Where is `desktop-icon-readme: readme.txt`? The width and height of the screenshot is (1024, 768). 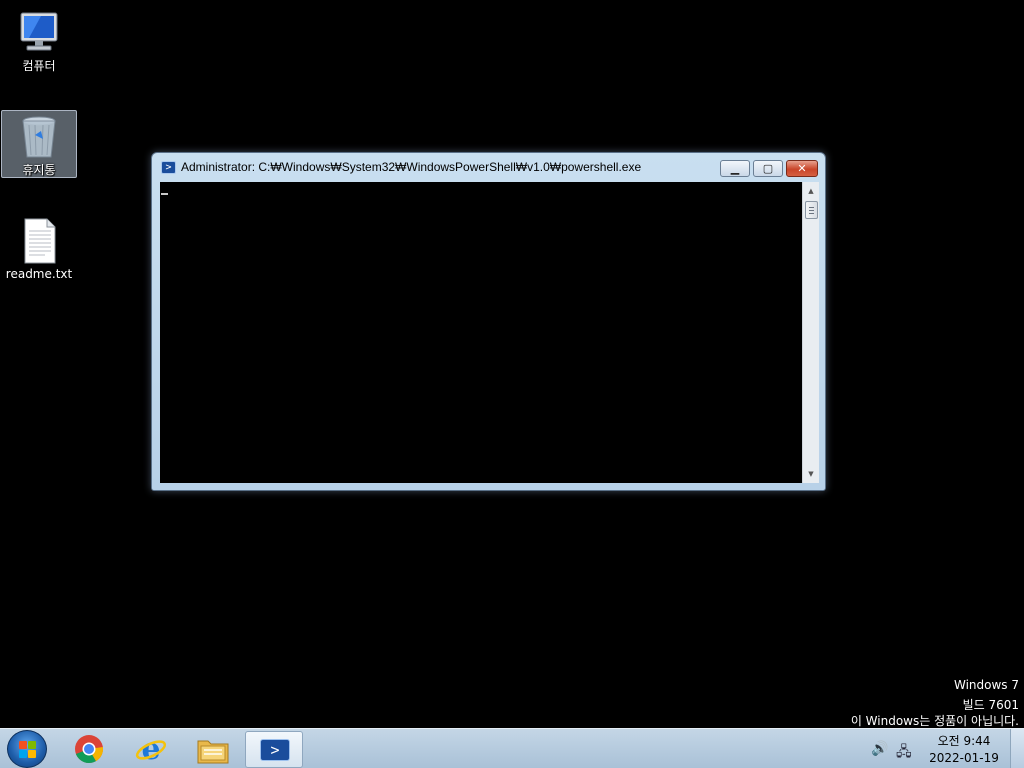
desktop-icon-readme: readme.txt is located at coordinates (39, 249).